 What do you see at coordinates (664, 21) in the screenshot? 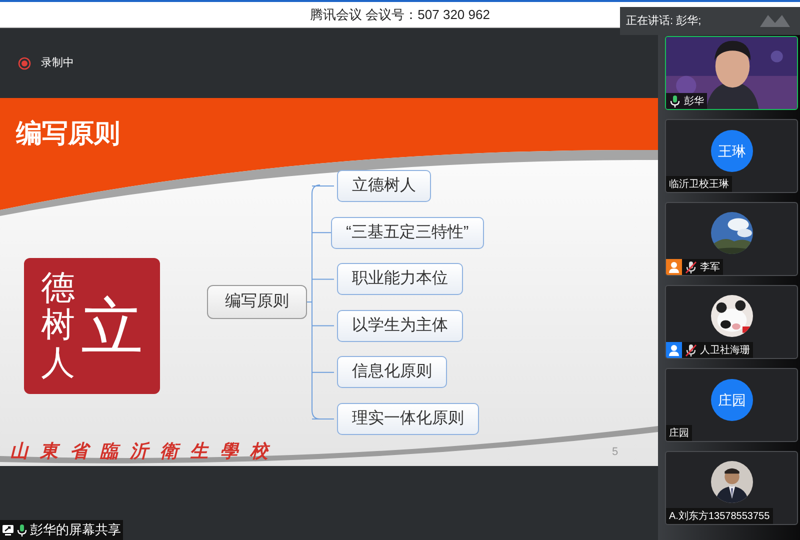
I see `speaking-text: 正在讲话: 彭华;` at bounding box center [664, 21].